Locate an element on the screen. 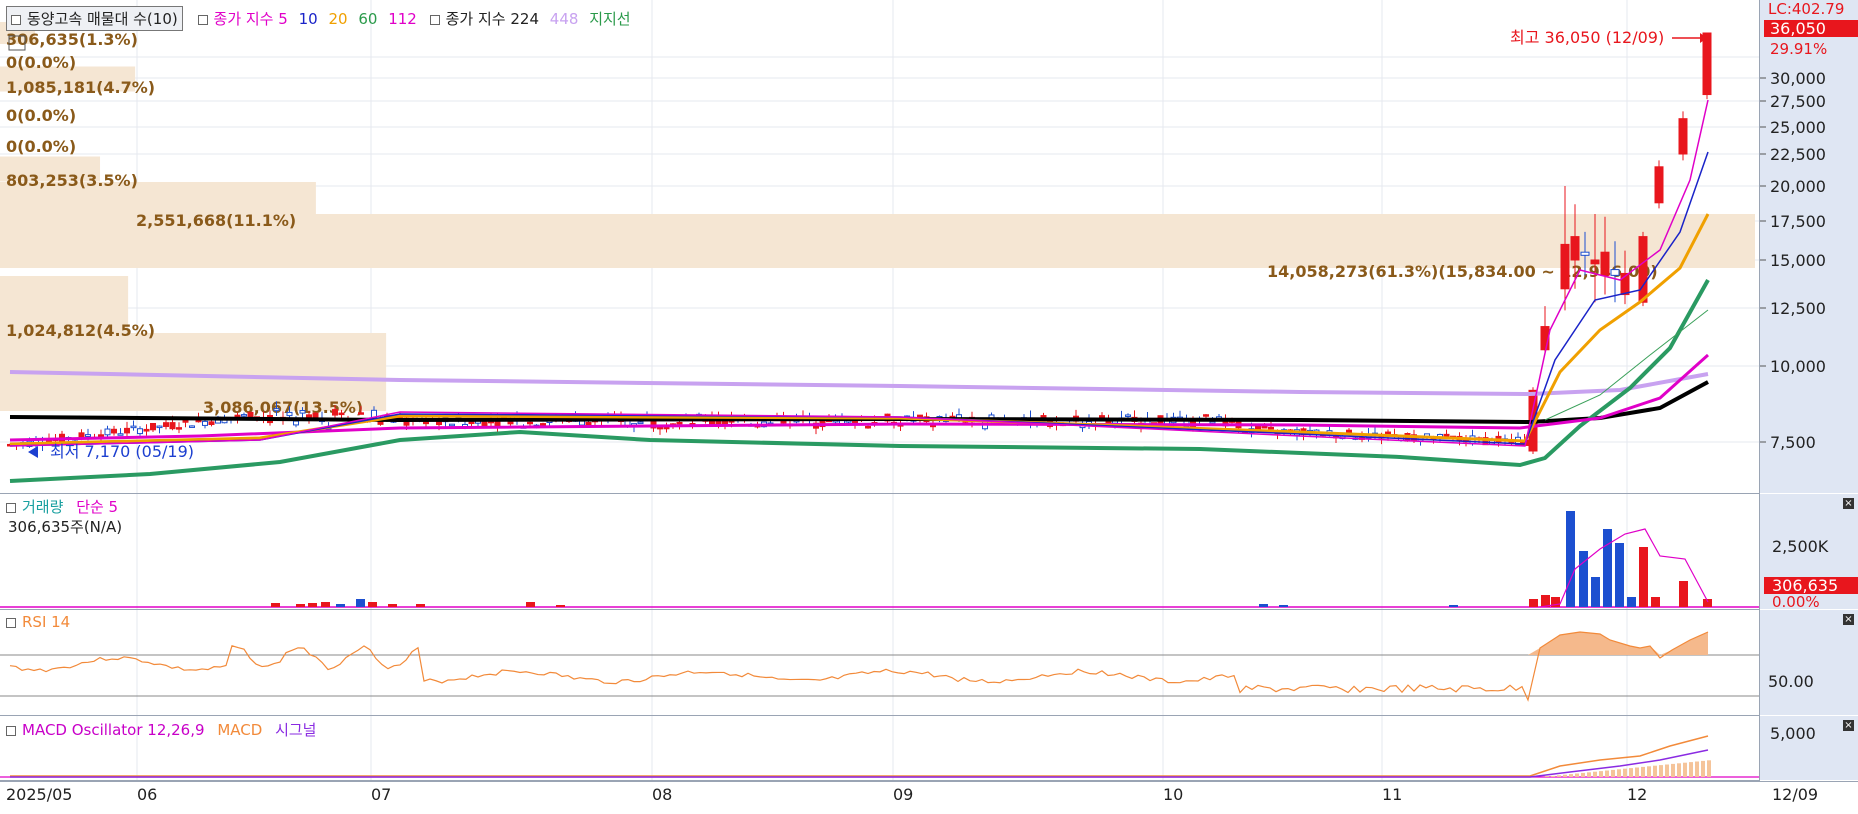 The image size is (1858, 814). rsi-chart is located at coordinates (880, 662).